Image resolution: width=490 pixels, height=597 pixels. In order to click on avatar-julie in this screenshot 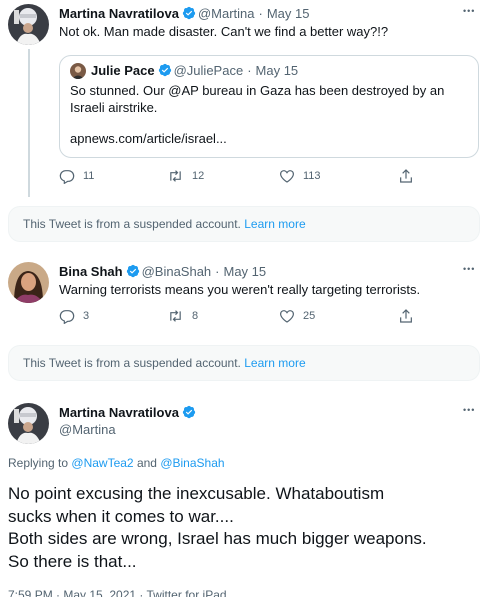, I will do `click(78, 71)`.